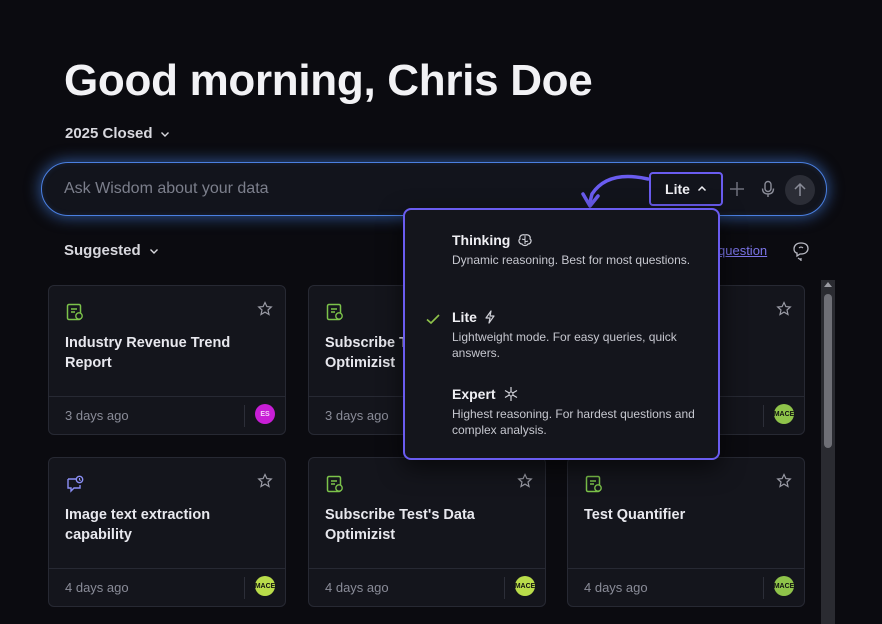 This screenshot has height=624, width=882. I want to click on scroll-up-arrow-icon, so click(828, 284).